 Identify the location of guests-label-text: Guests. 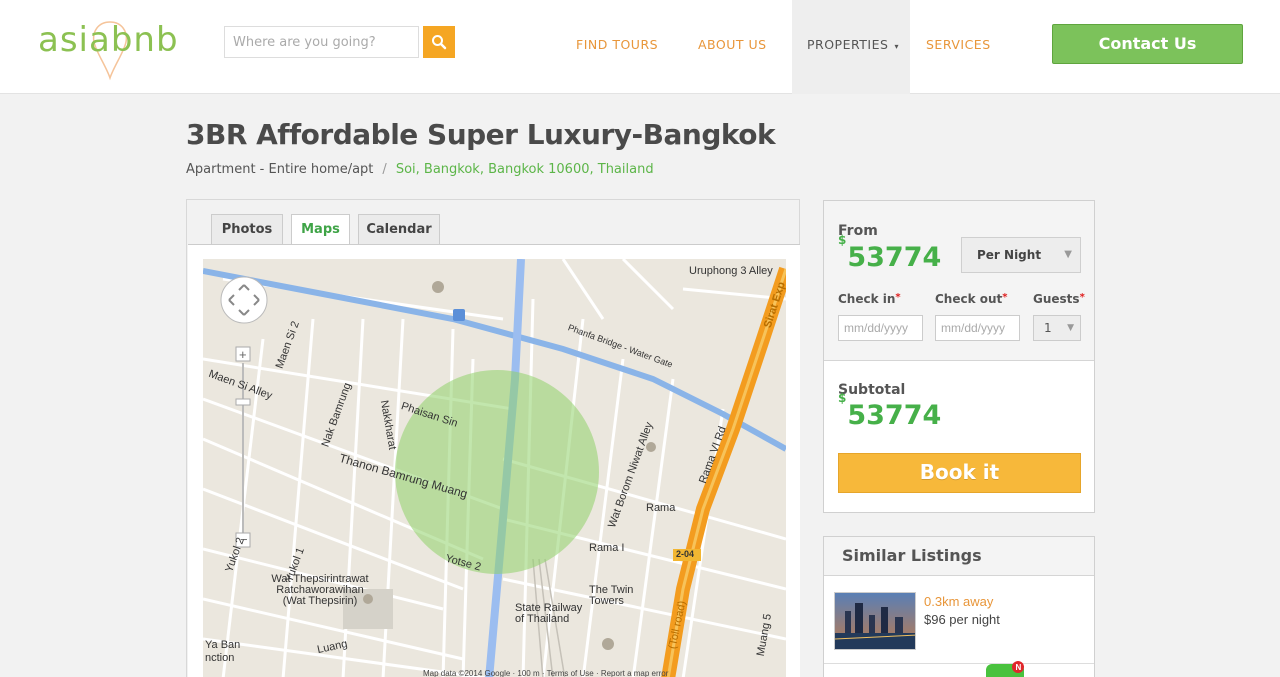
(1056, 299).